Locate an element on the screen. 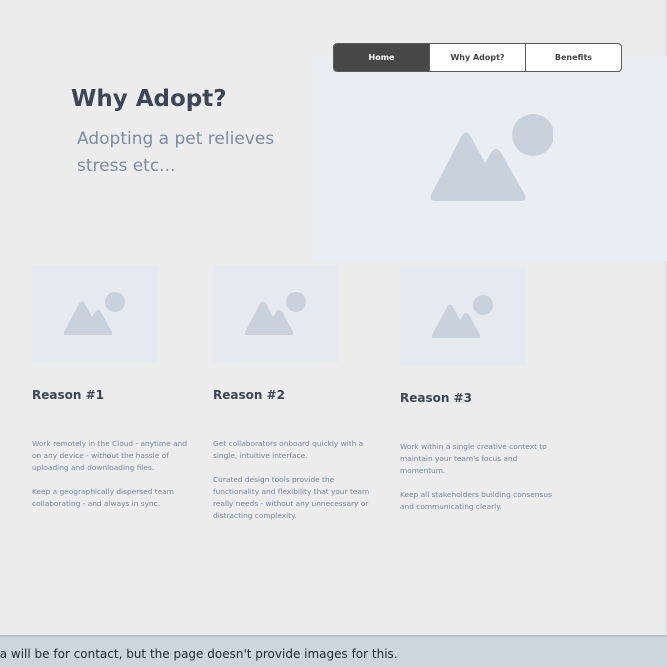  reason-2-image is located at coordinates (275, 313).